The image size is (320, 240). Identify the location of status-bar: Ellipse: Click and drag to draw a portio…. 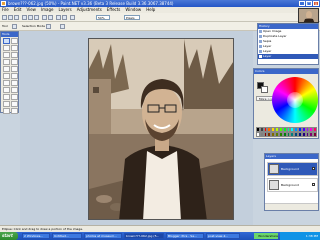
(160, 228).